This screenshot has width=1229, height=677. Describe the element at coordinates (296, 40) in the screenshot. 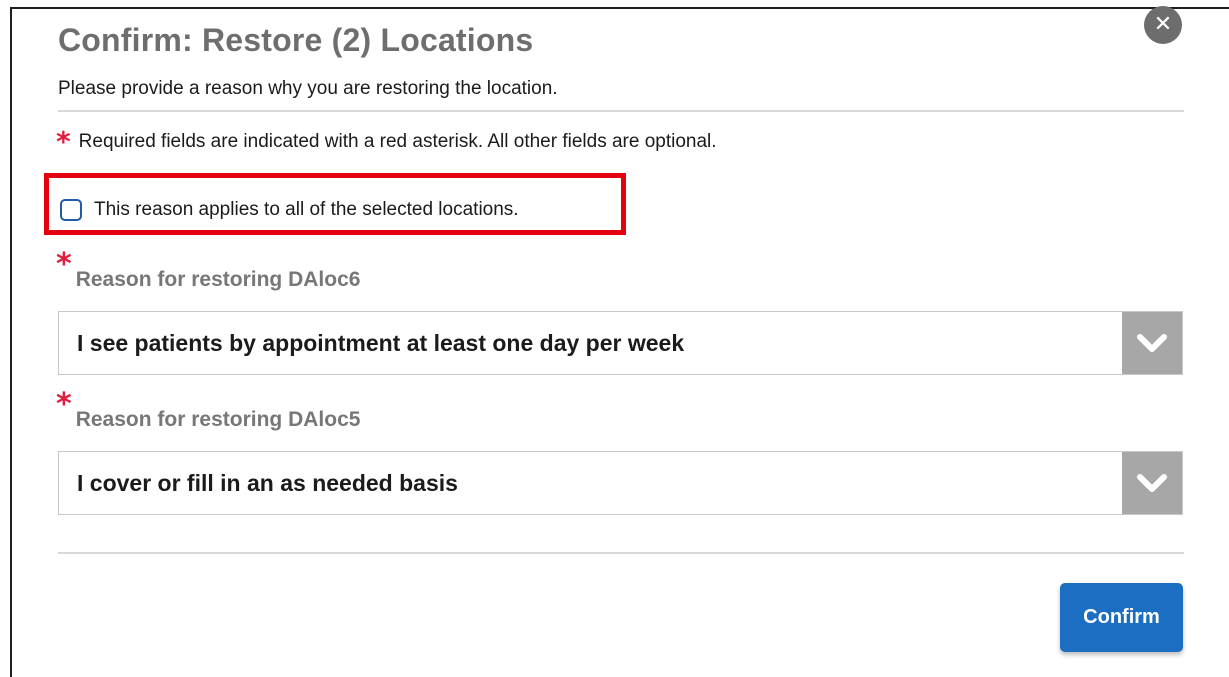

I see `dialog-title: Confirm: Restore (2) Locations` at that location.